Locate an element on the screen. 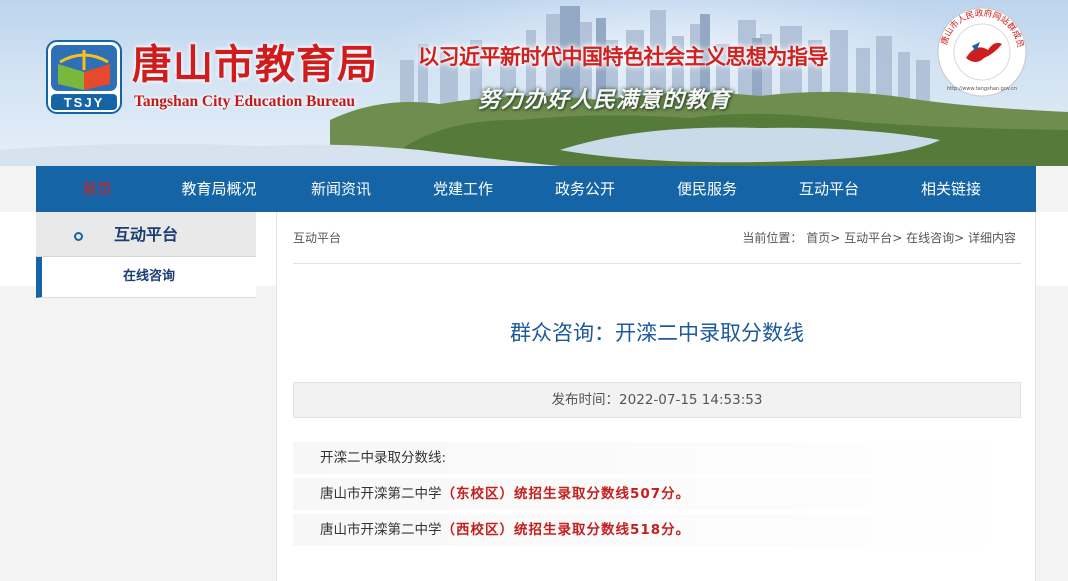 The image size is (1068, 581). paragraph: 唐山市开滦第二中学（东校区）统招生录取分数线507分。 is located at coordinates (657, 494).